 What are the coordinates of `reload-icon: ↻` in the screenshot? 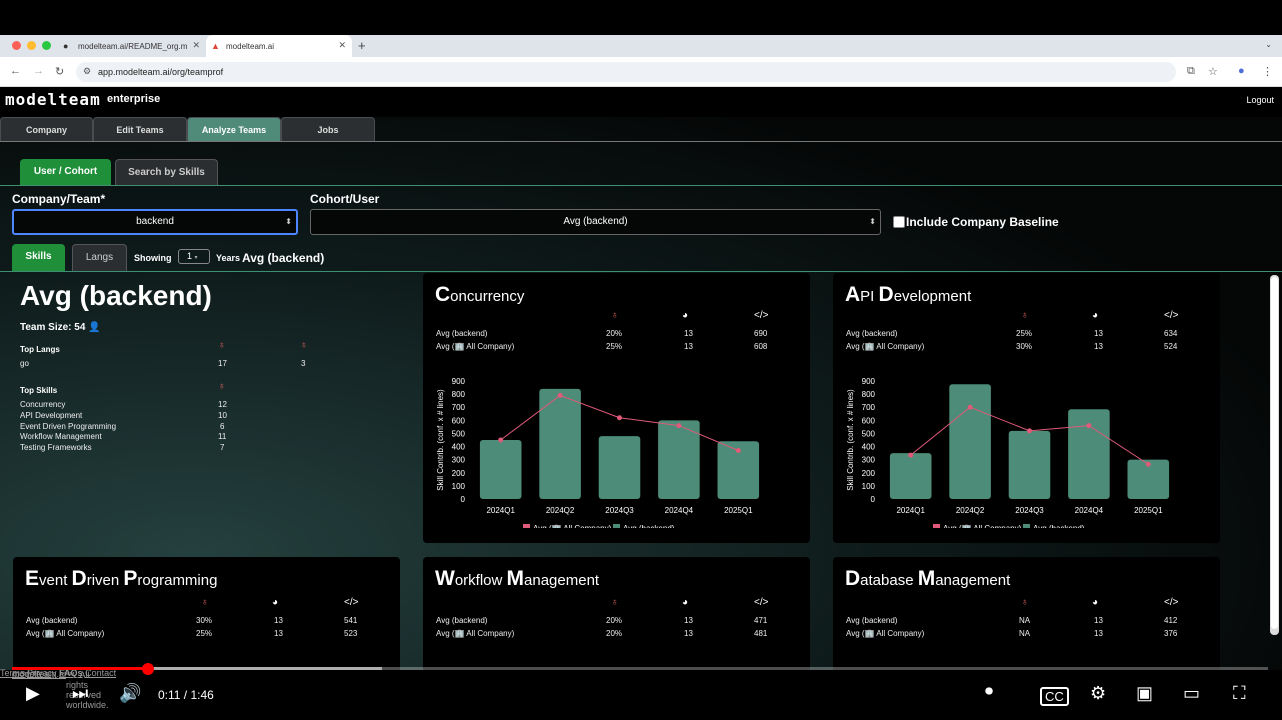 It's located at (59, 71).